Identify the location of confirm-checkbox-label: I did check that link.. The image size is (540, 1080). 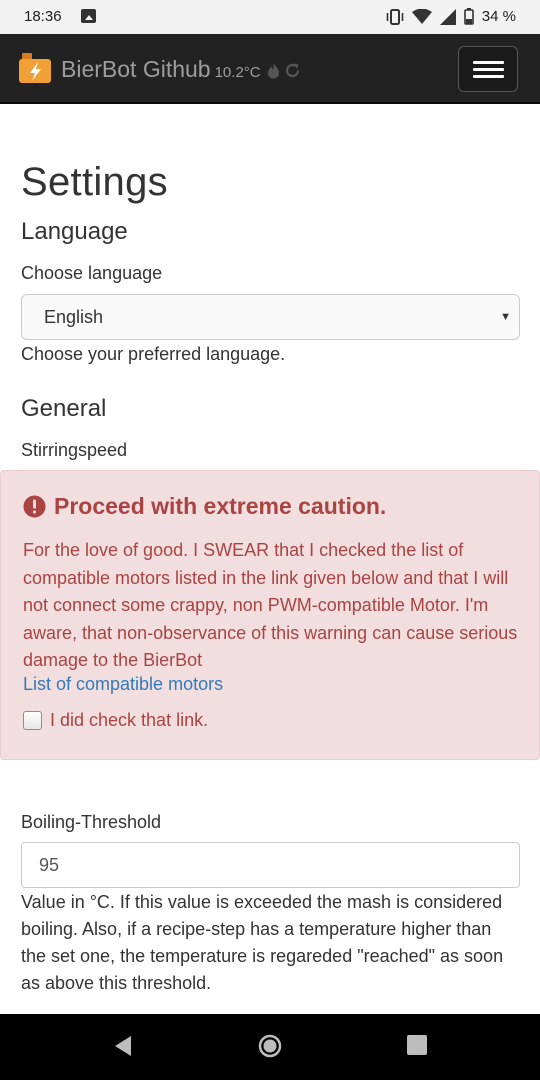
(129, 720).